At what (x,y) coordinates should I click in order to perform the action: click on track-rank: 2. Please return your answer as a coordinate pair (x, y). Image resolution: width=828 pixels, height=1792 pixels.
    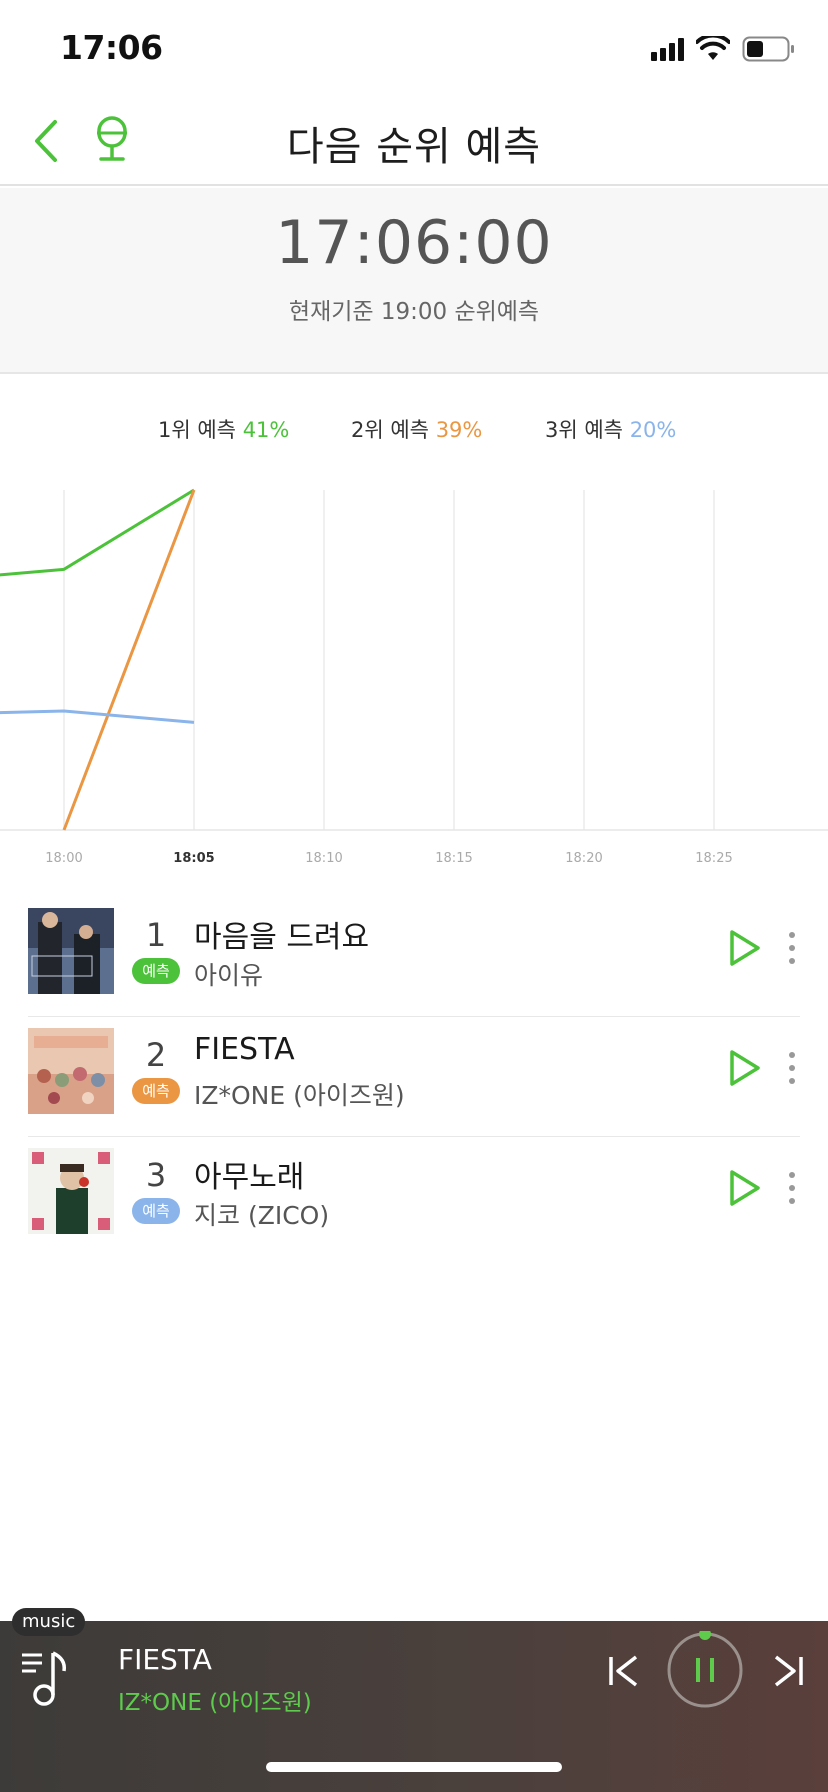
    Looking at the image, I should click on (156, 1055).